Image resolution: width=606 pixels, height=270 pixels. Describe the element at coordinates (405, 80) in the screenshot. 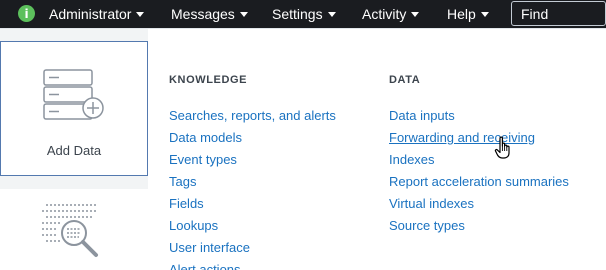

I see `data-header: DATA` at that location.